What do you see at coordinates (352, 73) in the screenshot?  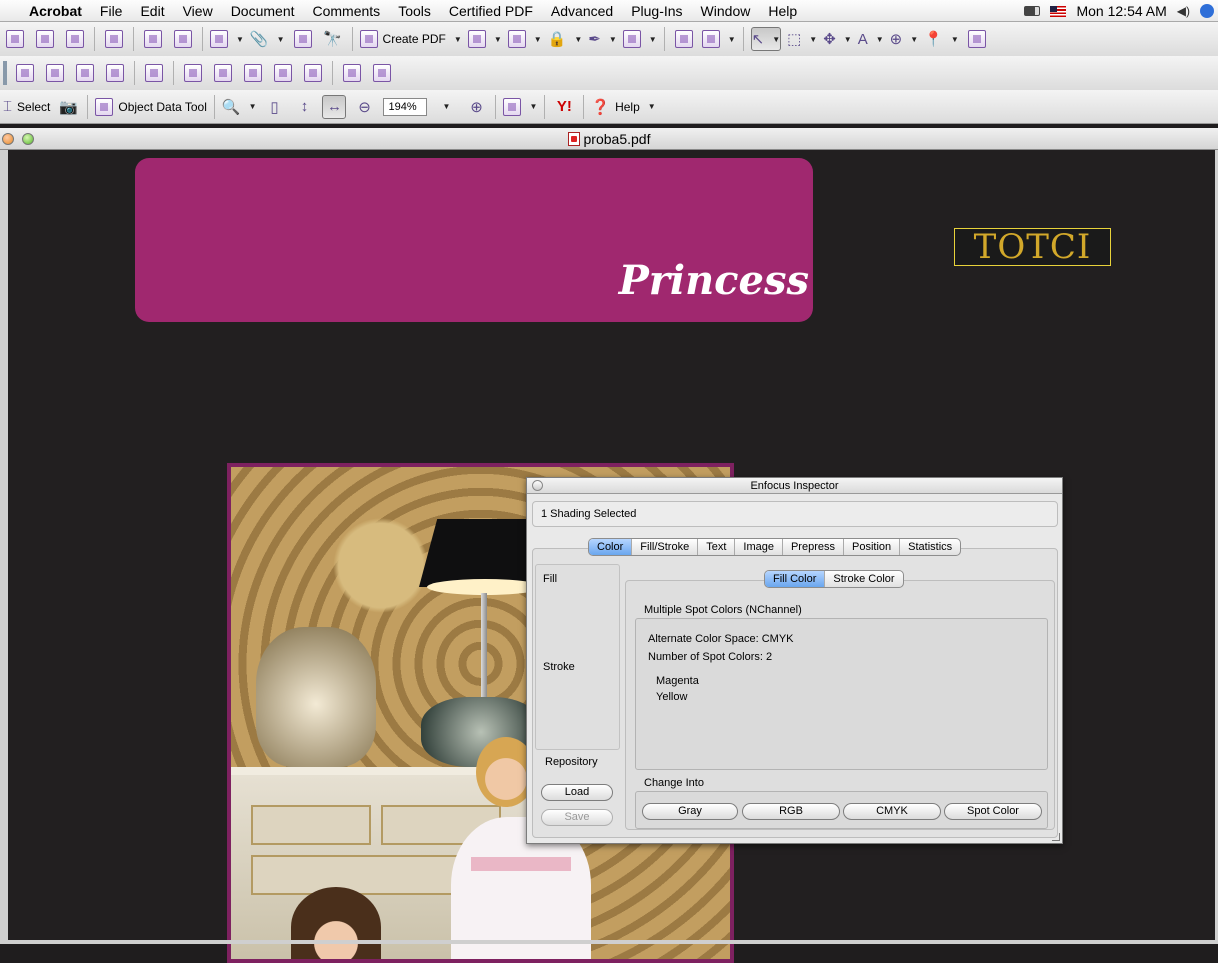 I see `enfocus-tool-10-icon` at bounding box center [352, 73].